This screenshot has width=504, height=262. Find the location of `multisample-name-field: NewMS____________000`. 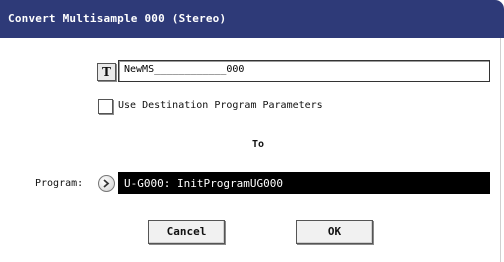

multisample-name-field: NewMS____________000 is located at coordinates (304, 71).